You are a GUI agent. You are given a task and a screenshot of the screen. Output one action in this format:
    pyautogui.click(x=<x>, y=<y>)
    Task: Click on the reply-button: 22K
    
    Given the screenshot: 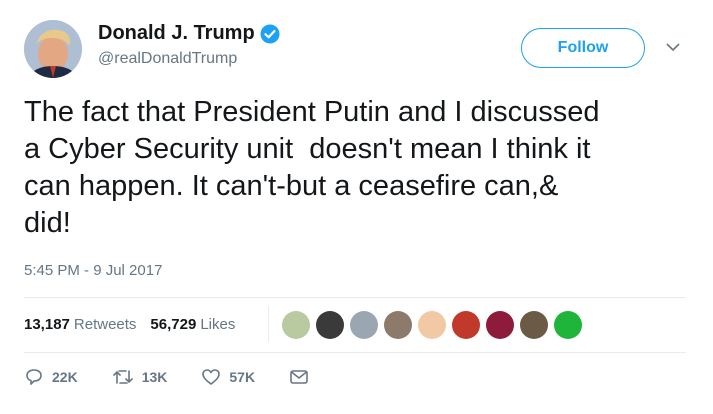 What is the action you would take?
    pyautogui.click(x=51, y=377)
    